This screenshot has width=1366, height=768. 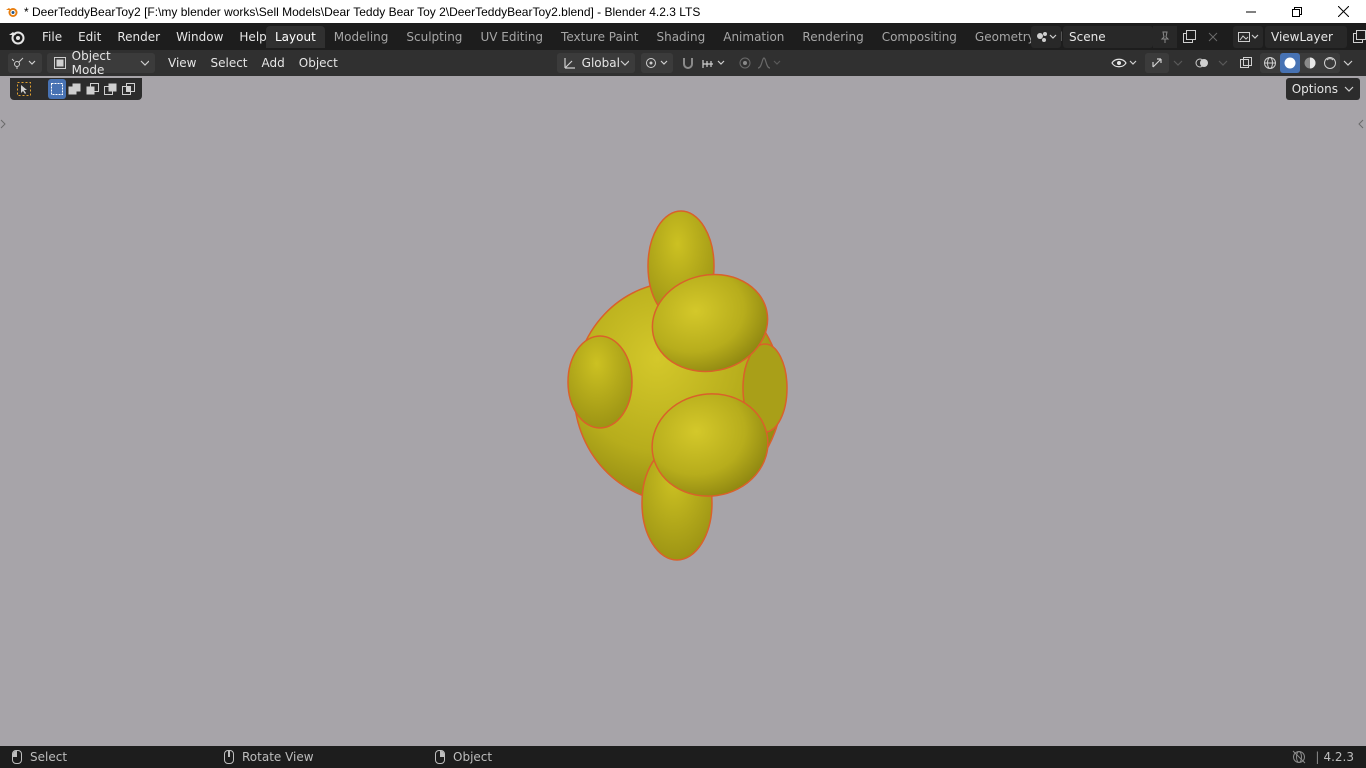 What do you see at coordinates (89, 37) in the screenshot?
I see `menu-edit: Edit` at bounding box center [89, 37].